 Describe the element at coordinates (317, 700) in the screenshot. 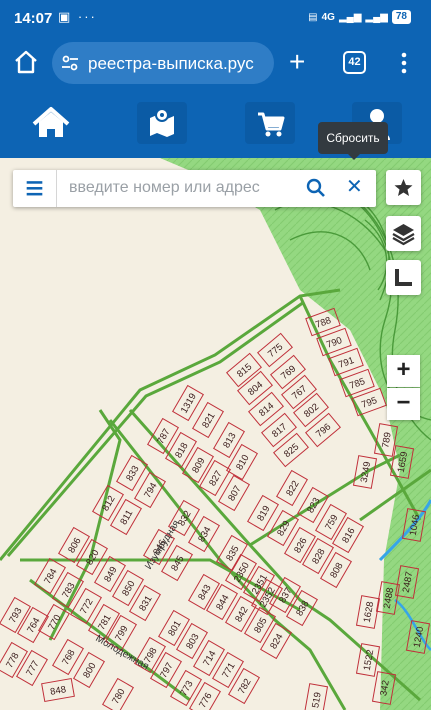

I see `plot-number: 519` at that location.